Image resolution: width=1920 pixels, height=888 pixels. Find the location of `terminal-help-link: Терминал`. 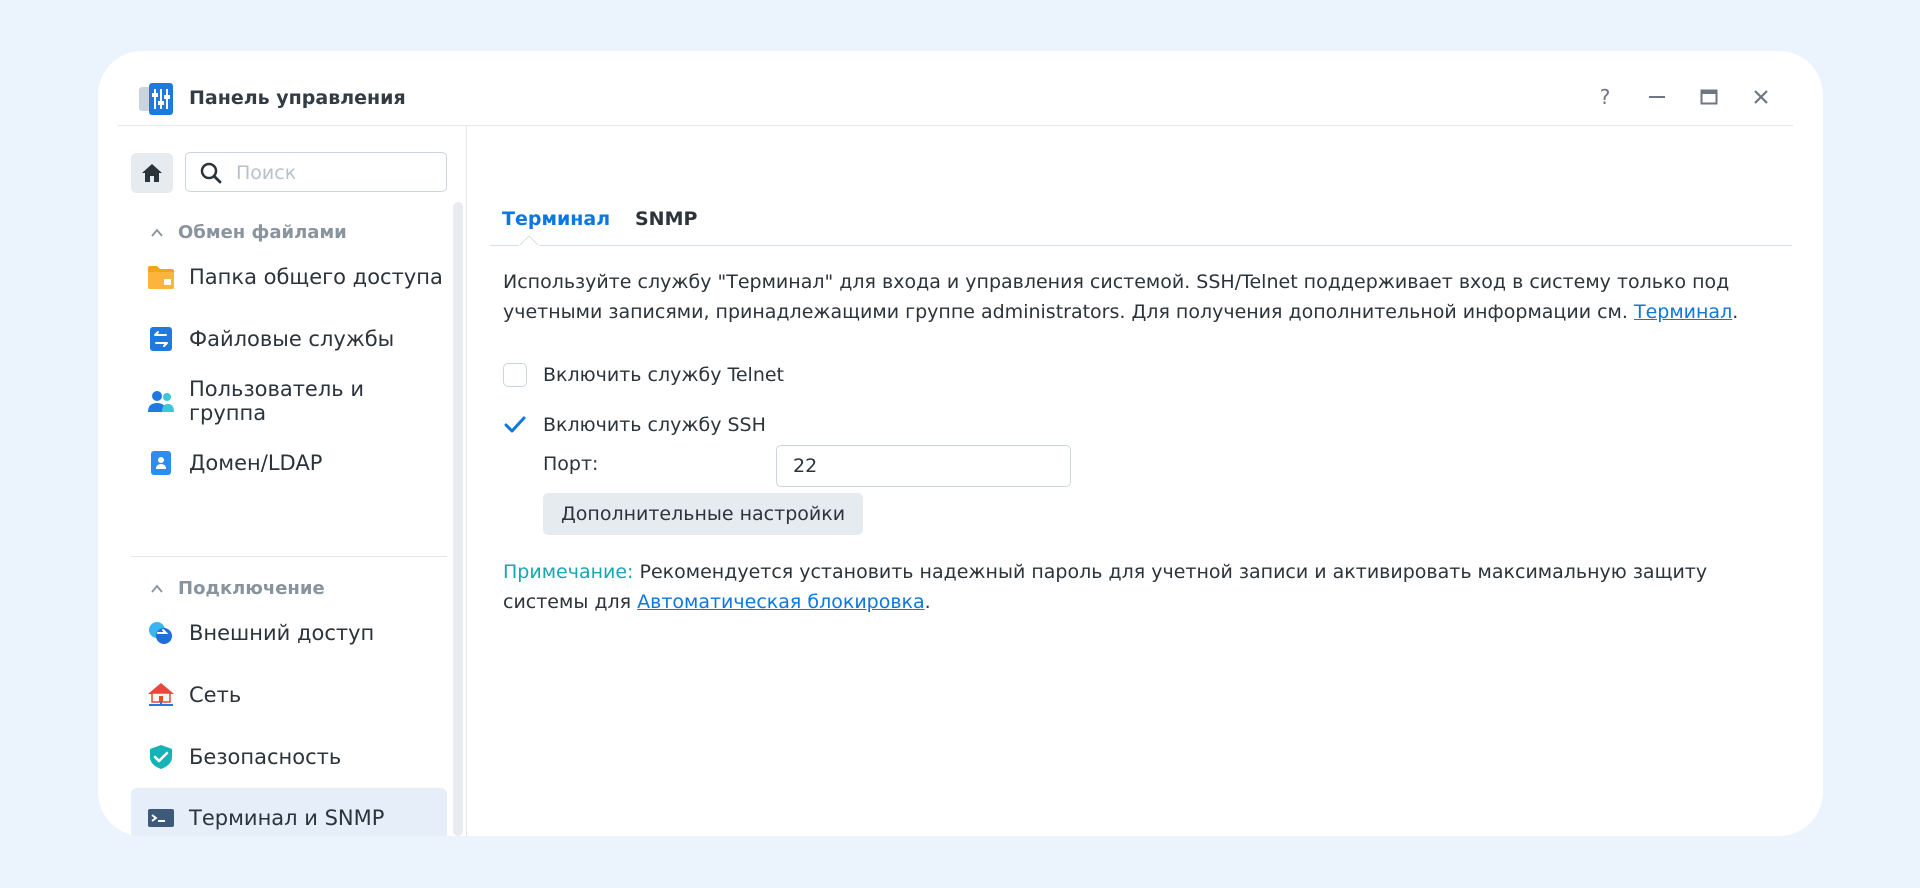

terminal-help-link: Терминал is located at coordinates (1683, 312).